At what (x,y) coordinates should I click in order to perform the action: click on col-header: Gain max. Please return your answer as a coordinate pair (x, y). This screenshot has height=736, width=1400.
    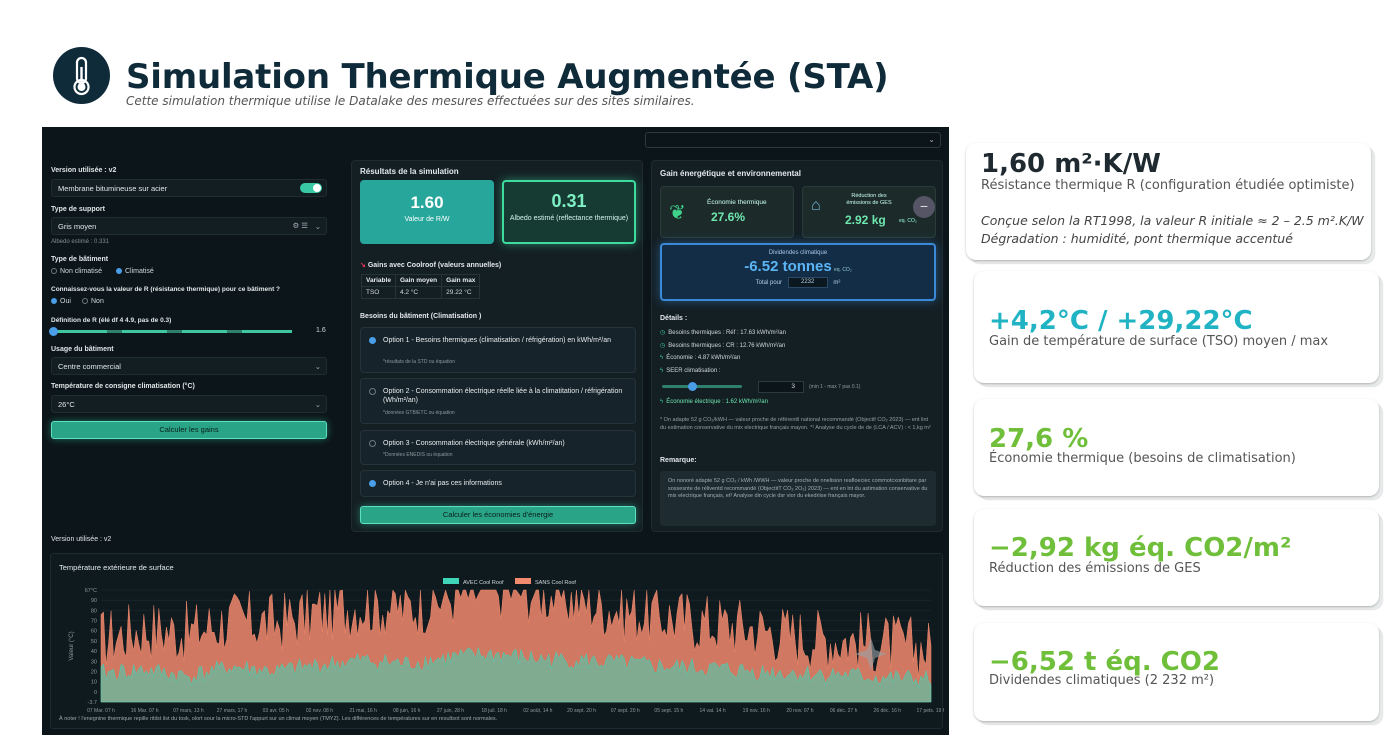
    Looking at the image, I should click on (461, 280).